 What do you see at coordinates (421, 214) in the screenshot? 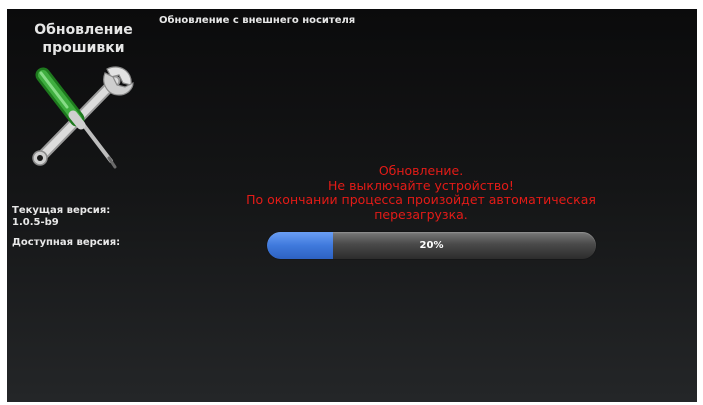
I see `message-line4: перезагрузка.` at bounding box center [421, 214].